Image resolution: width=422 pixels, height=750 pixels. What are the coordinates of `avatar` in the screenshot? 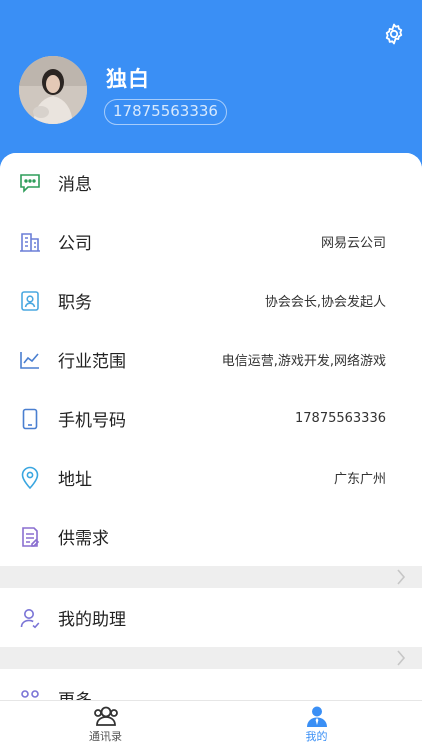 It's located at (53, 90).